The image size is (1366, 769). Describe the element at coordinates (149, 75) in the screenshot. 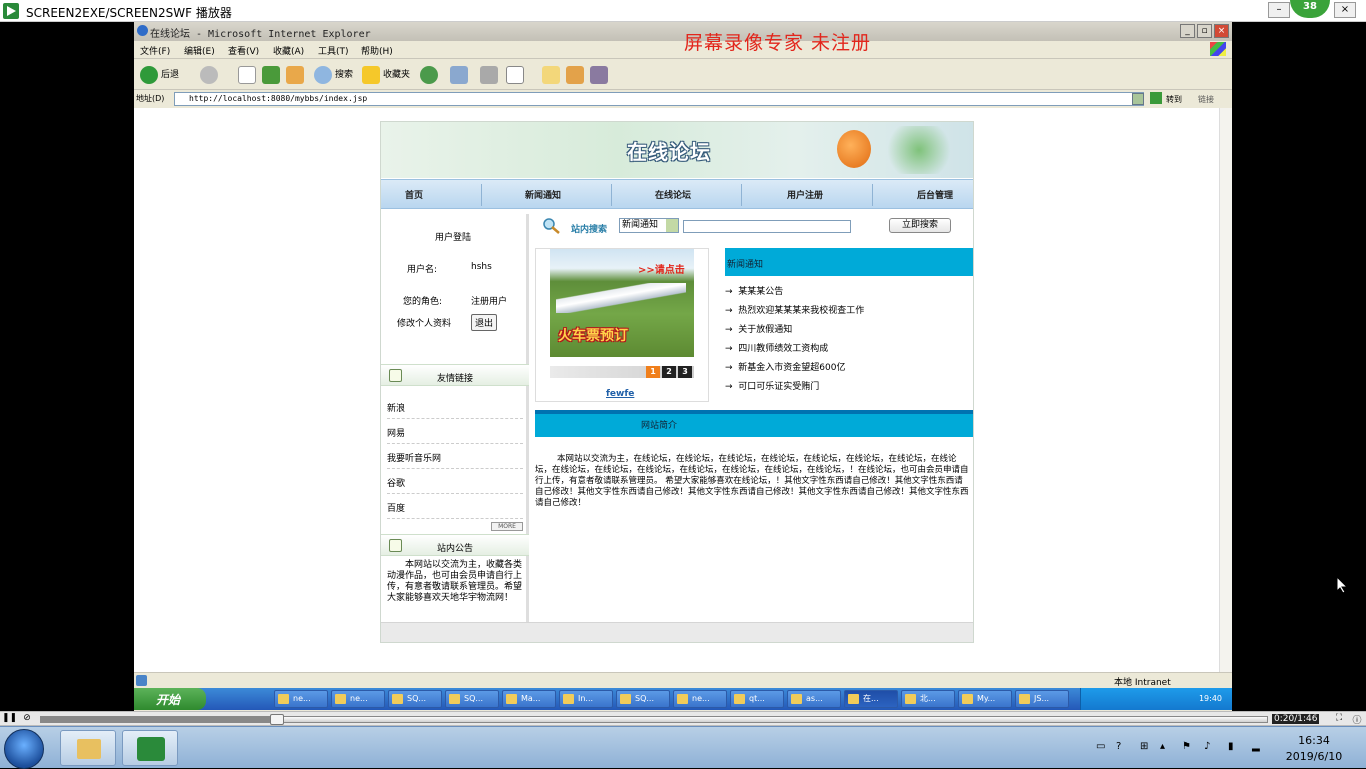

I see `back-icon` at that location.